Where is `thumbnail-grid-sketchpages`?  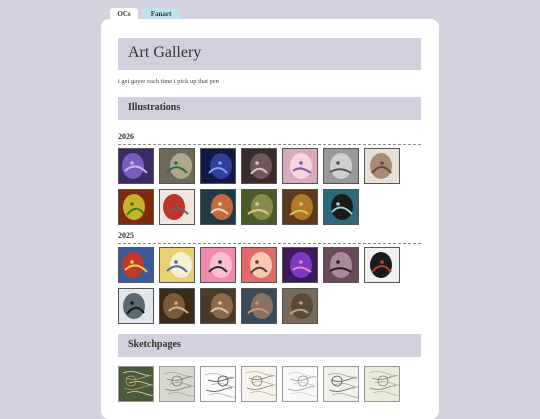 thumbnail-grid-sketchpages is located at coordinates (259, 384).